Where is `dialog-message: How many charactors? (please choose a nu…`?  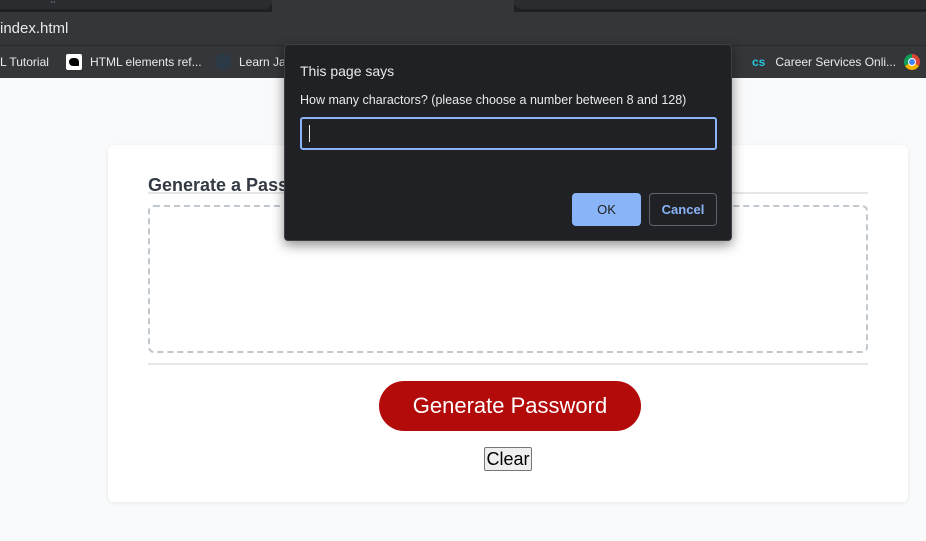
dialog-message: How many charactors? (please choose a nu… is located at coordinates (493, 100).